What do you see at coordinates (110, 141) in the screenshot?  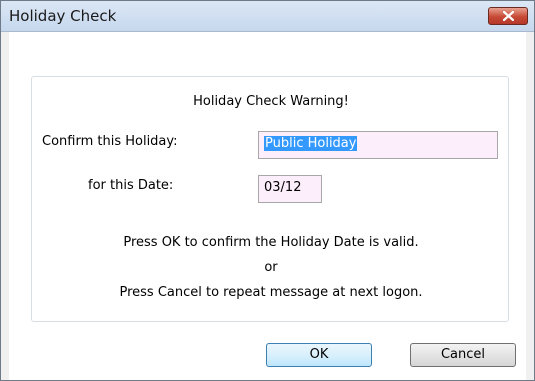 I see `holiday-label: Confirm this Holiday:` at bounding box center [110, 141].